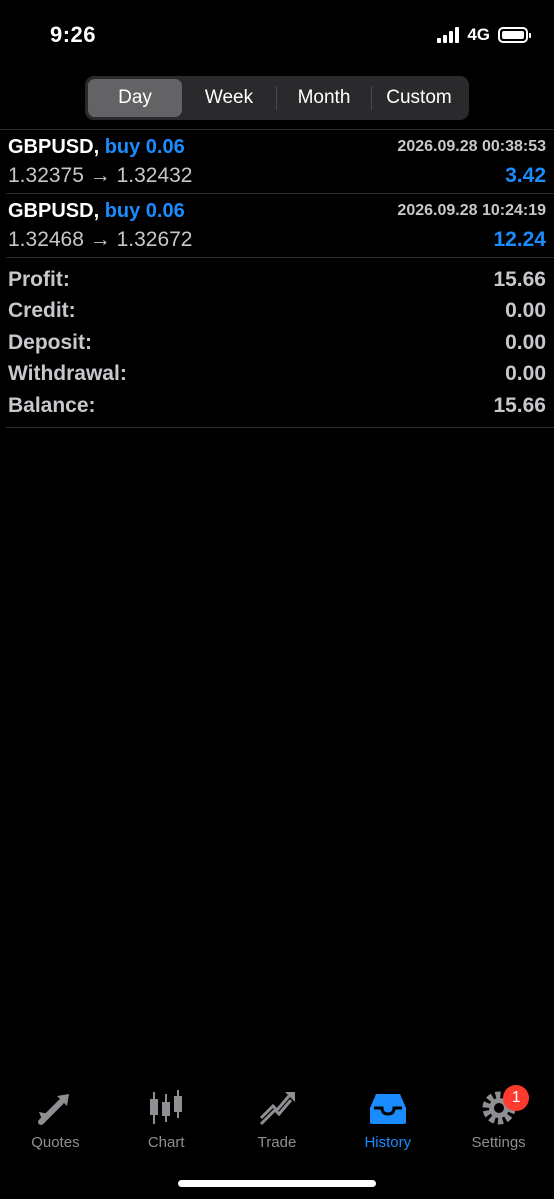 This screenshot has width=554, height=1199. What do you see at coordinates (516, 1098) in the screenshot?
I see `notification-badge: 1` at bounding box center [516, 1098].